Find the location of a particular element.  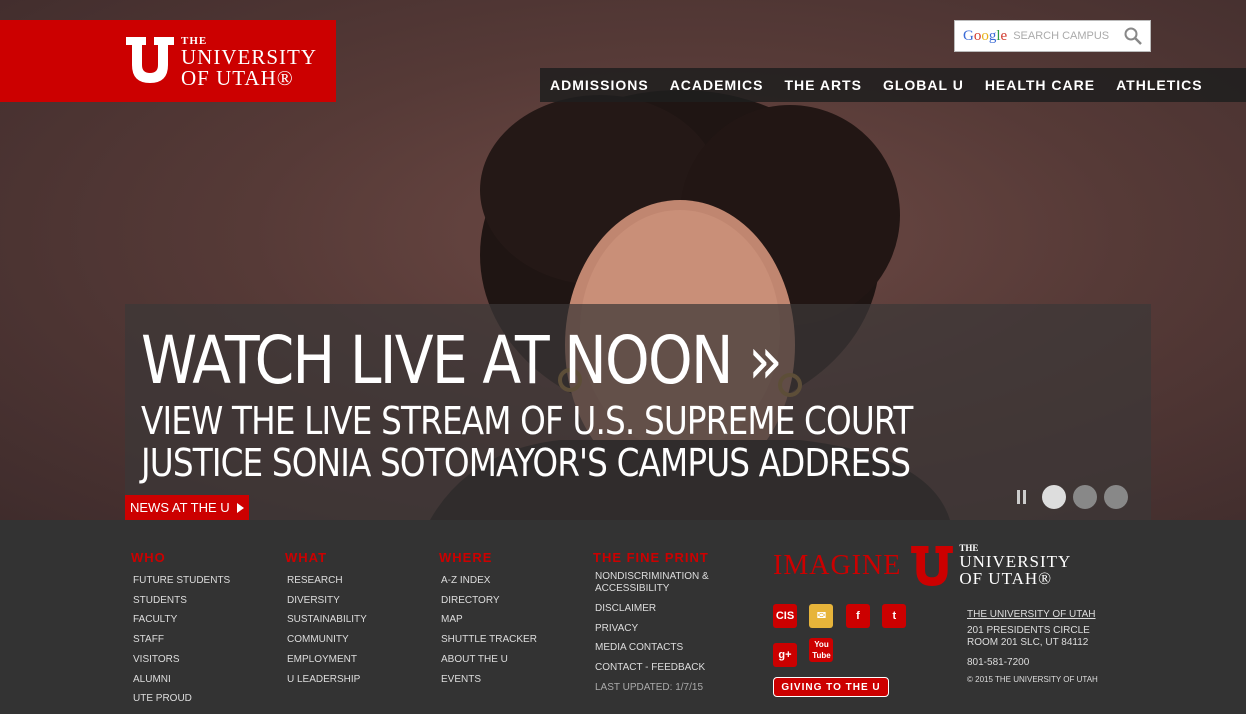

footer-link: SHUTTLE TRACKER is located at coordinates (489, 640).